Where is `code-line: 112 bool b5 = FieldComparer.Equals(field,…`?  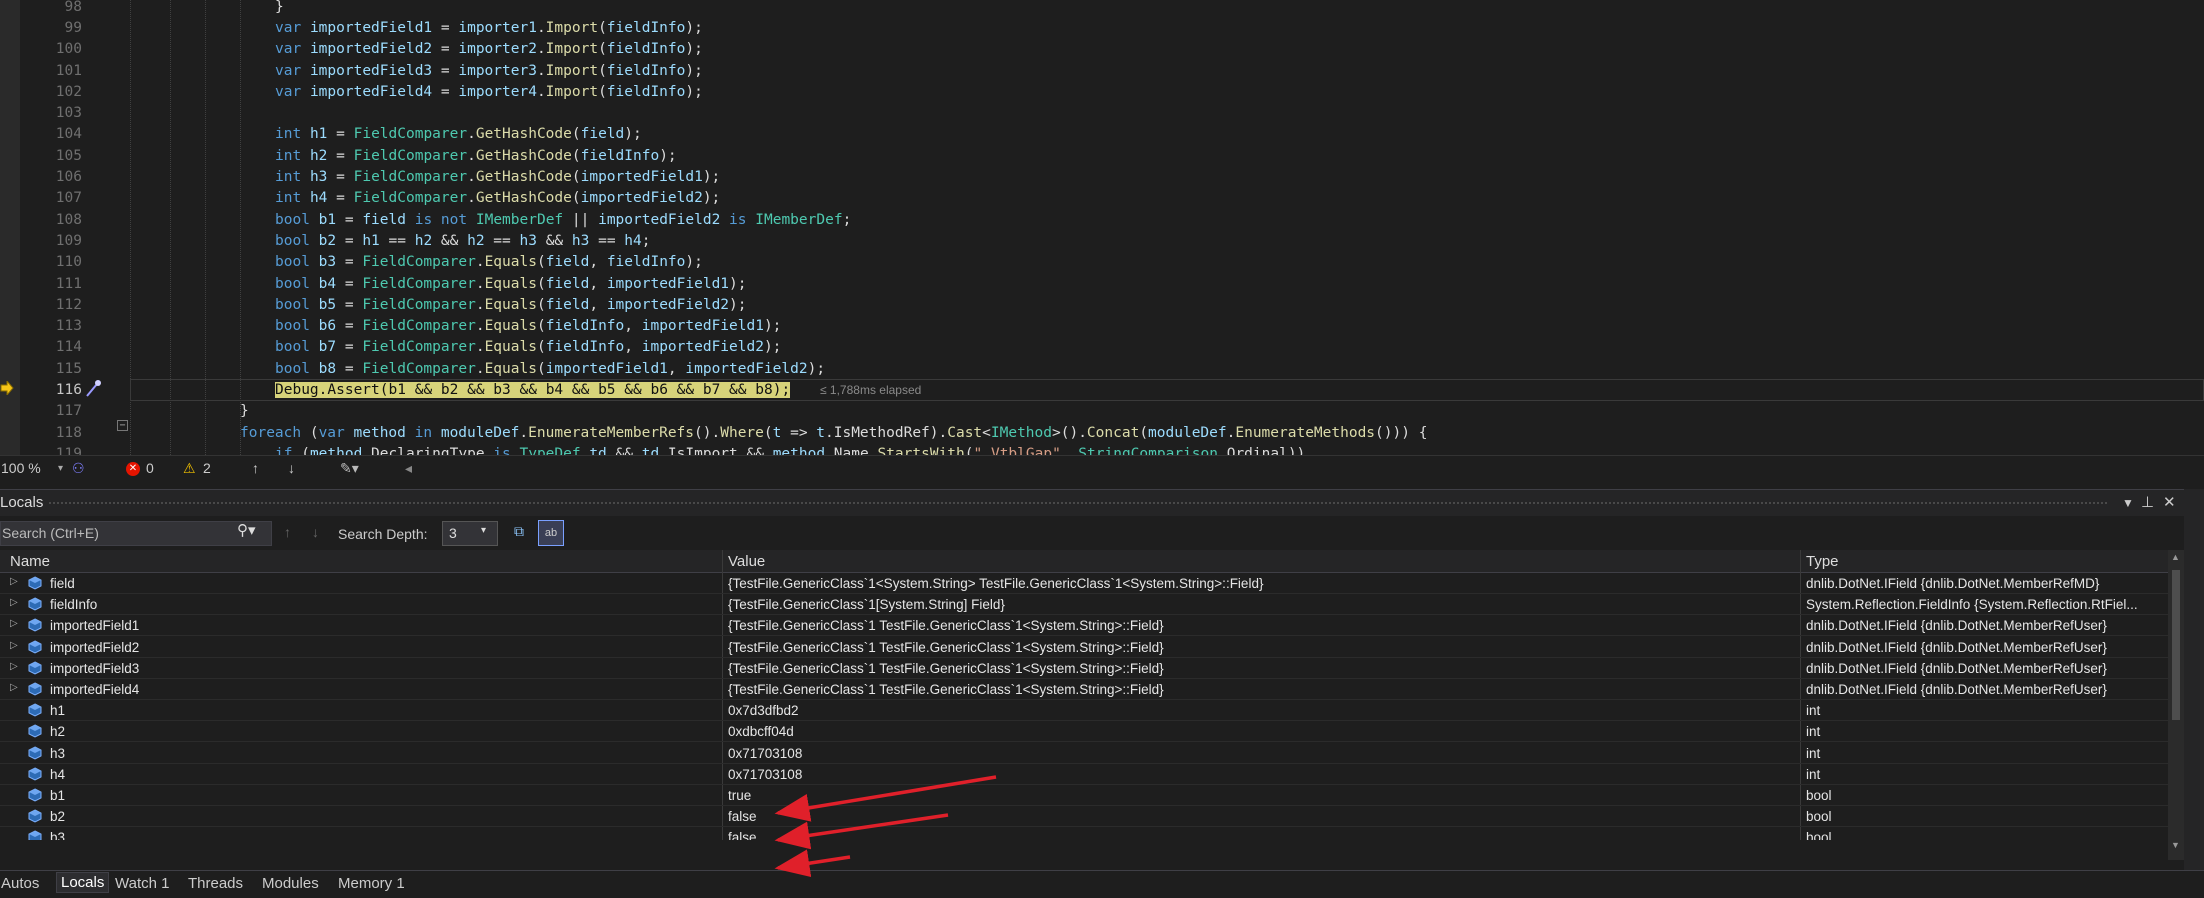 code-line: 112 bool b5 = FieldComparer.Equals(field,… is located at coordinates (1102, 304).